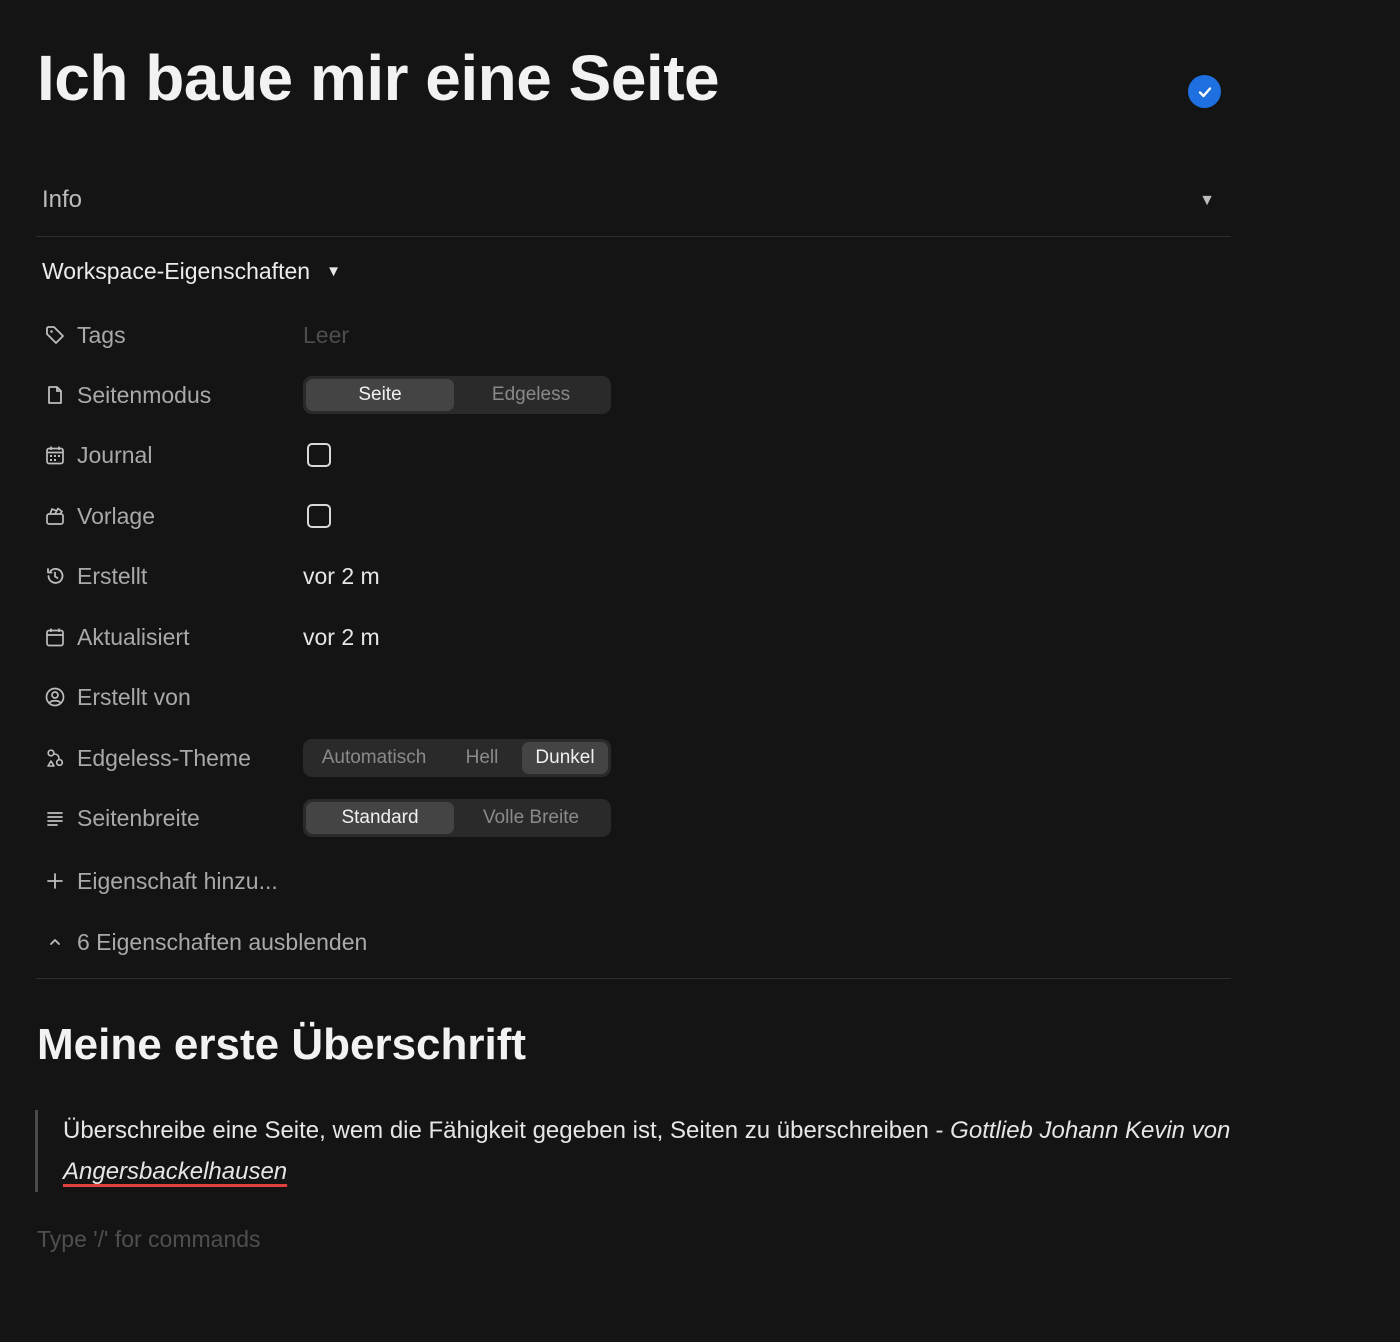 The width and height of the screenshot is (1400, 1342). Describe the element at coordinates (222, 941) in the screenshot. I see `hide-properties-label: 6 Eigenschaften ausblenden` at that location.